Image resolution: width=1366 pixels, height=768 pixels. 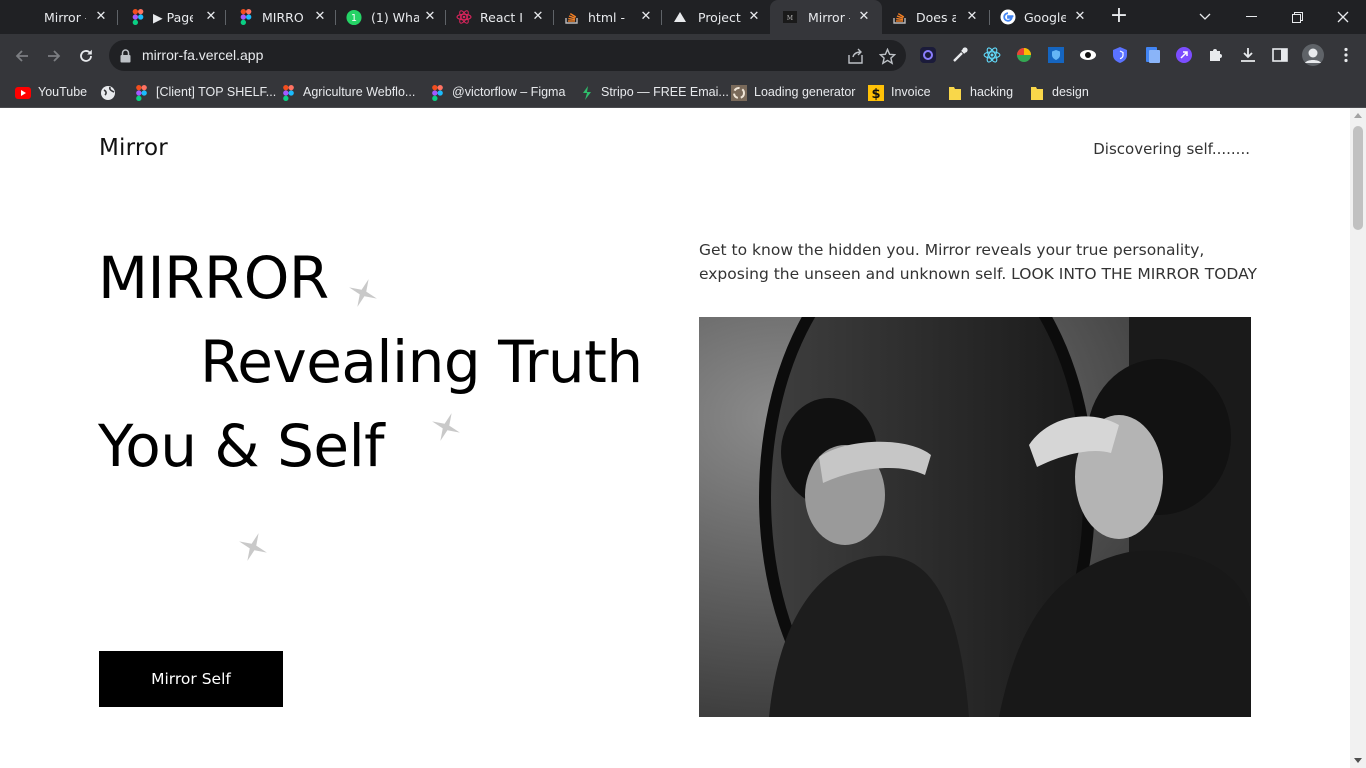 I want to click on url-text: mirror-fa.vercel.app, so click(x=202, y=55).